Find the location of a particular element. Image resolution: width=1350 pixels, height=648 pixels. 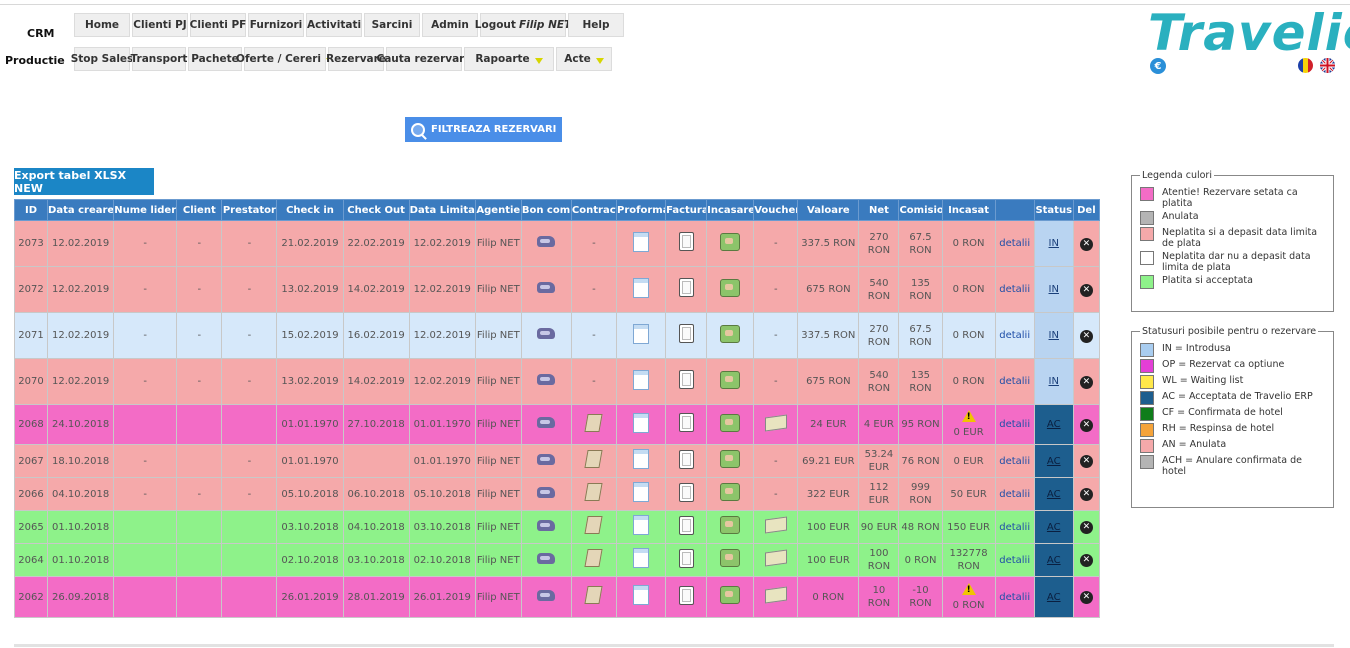

nav-logout-button: Logout Filip NET is located at coordinates (523, 25).